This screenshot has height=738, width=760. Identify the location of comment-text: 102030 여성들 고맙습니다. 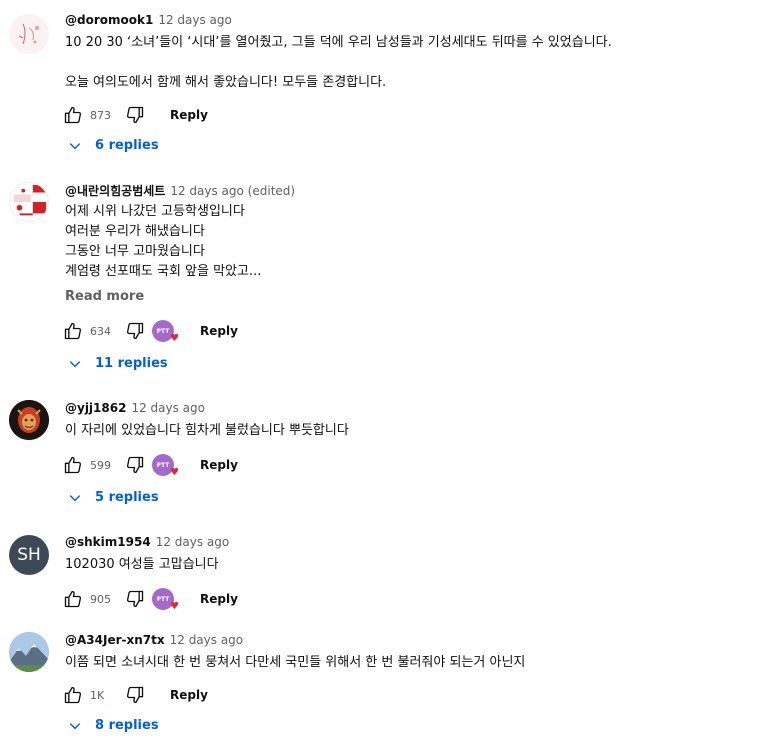
(142, 565).